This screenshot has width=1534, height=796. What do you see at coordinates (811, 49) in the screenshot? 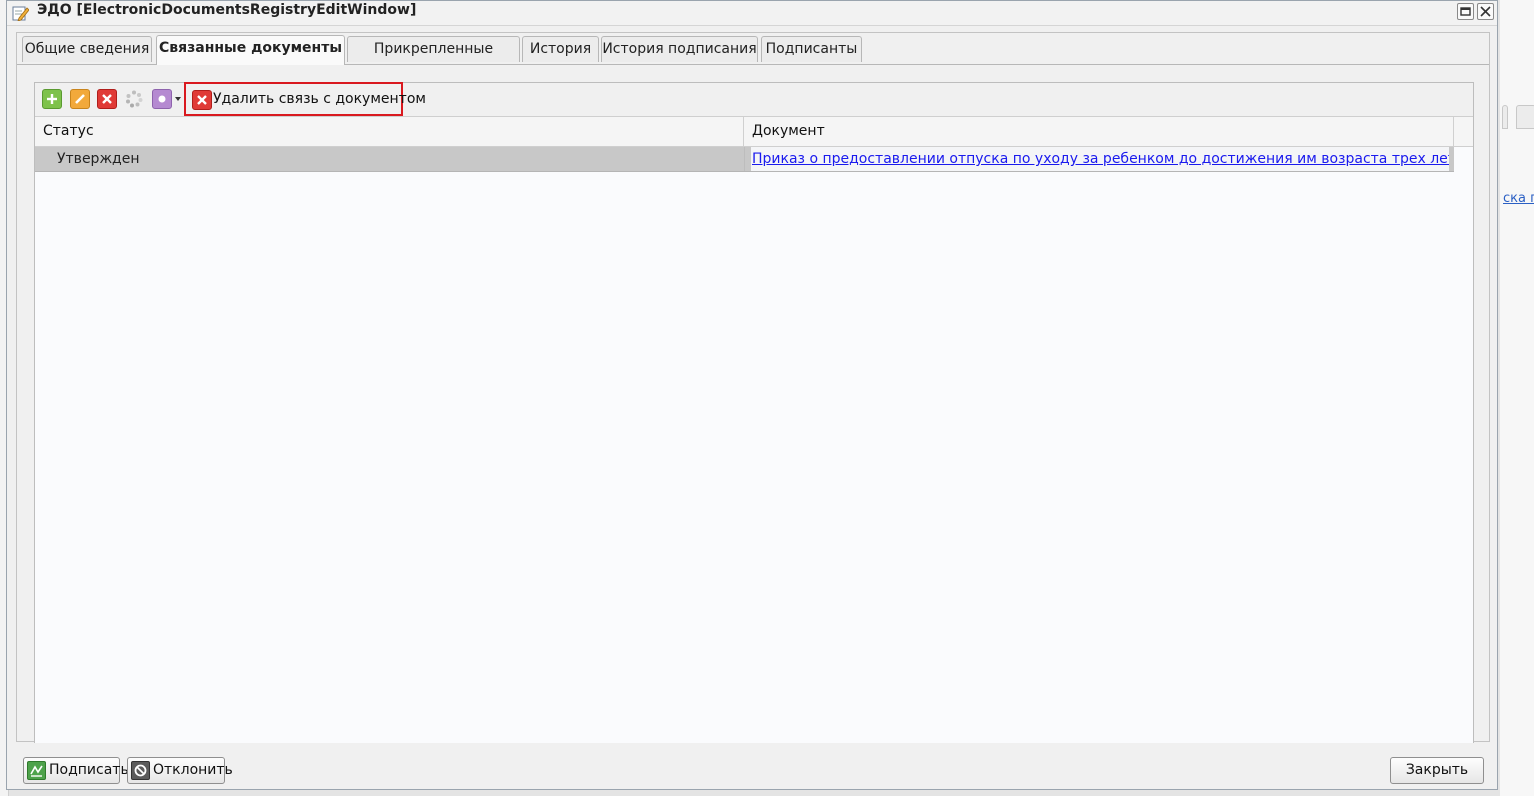
I see `tab-signers: Подписанты` at bounding box center [811, 49].